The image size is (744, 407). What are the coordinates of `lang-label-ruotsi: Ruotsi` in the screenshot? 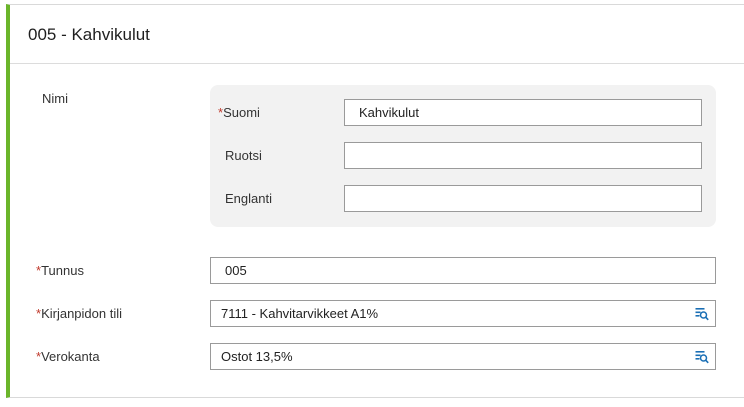 It's located at (243, 155).